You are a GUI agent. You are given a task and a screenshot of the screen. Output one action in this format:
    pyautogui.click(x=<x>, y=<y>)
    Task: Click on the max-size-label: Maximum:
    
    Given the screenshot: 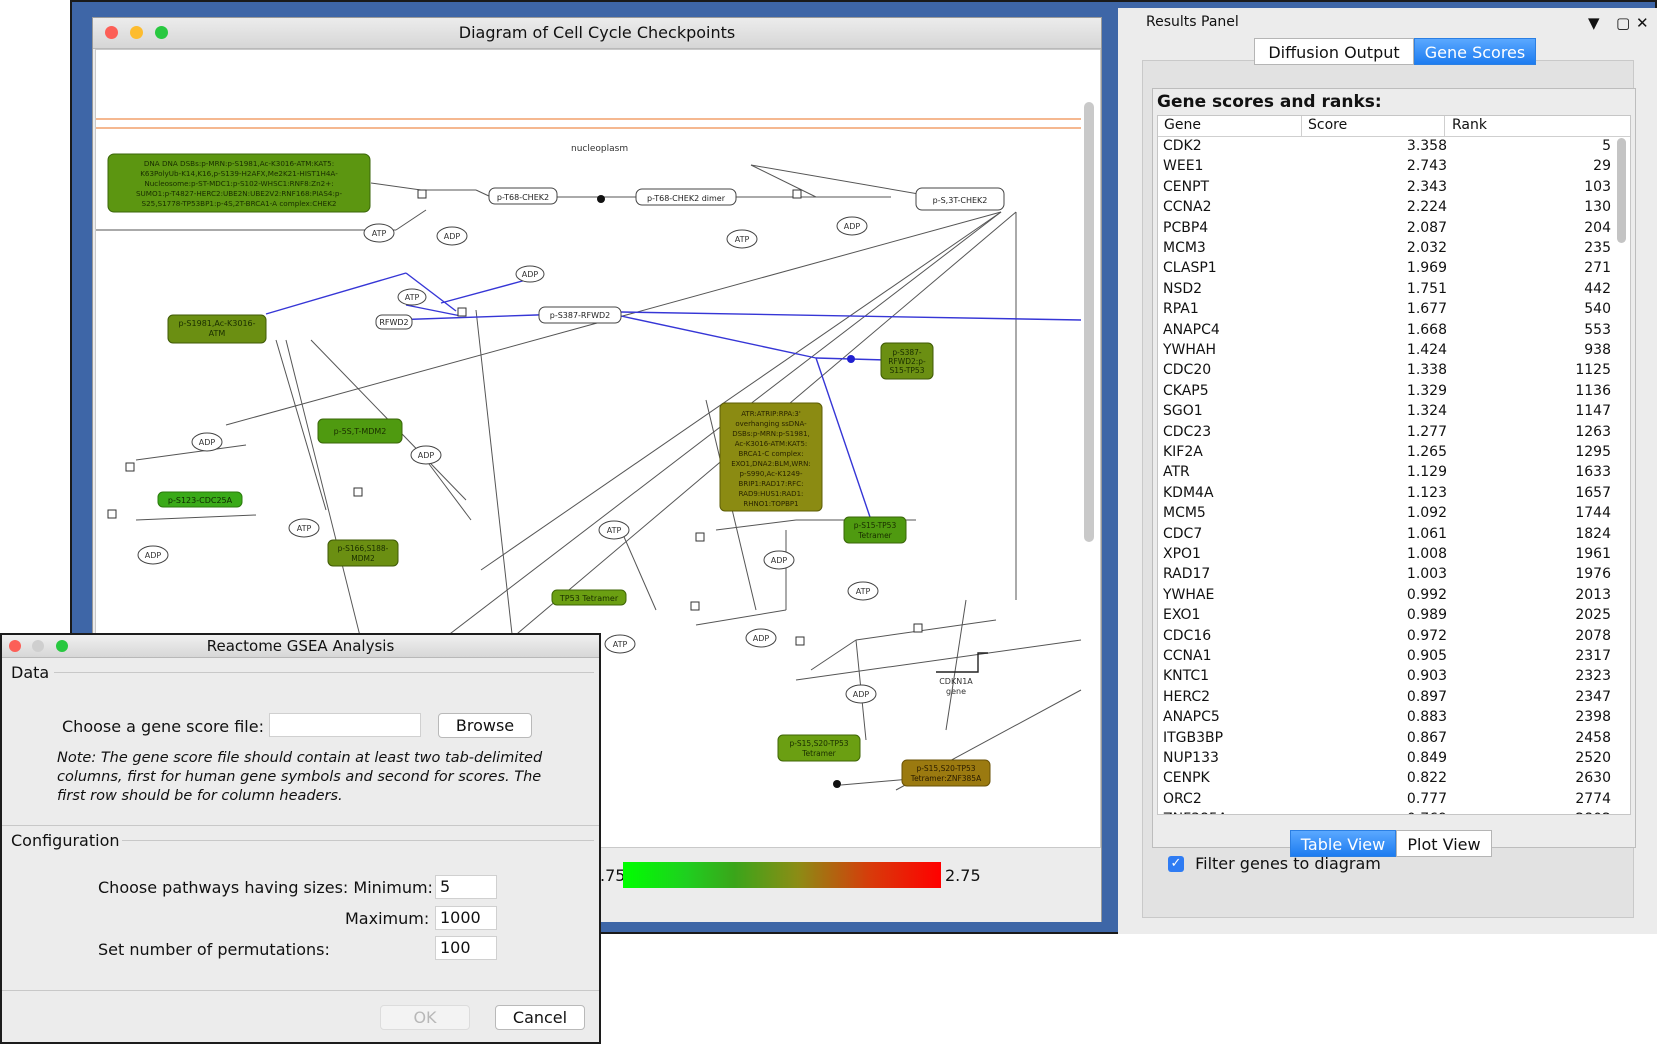 What is the action you would take?
    pyautogui.click(x=387, y=918)
    